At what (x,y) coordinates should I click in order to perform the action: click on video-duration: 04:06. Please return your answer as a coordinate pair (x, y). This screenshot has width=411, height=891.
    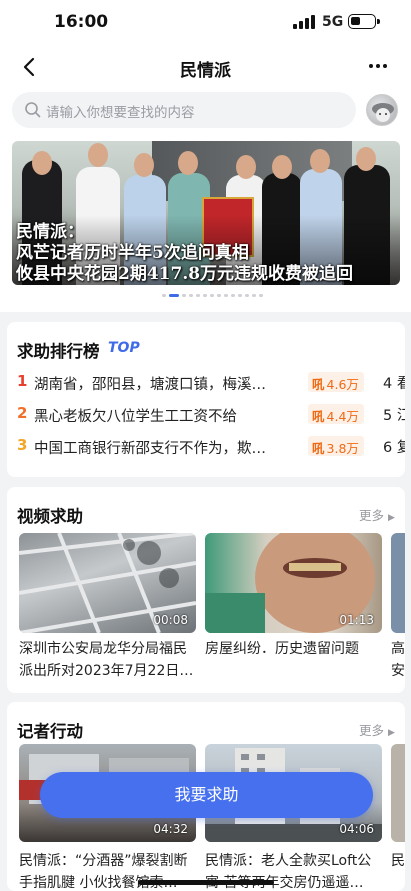
    Looking at the image, I should click on (356, 829).